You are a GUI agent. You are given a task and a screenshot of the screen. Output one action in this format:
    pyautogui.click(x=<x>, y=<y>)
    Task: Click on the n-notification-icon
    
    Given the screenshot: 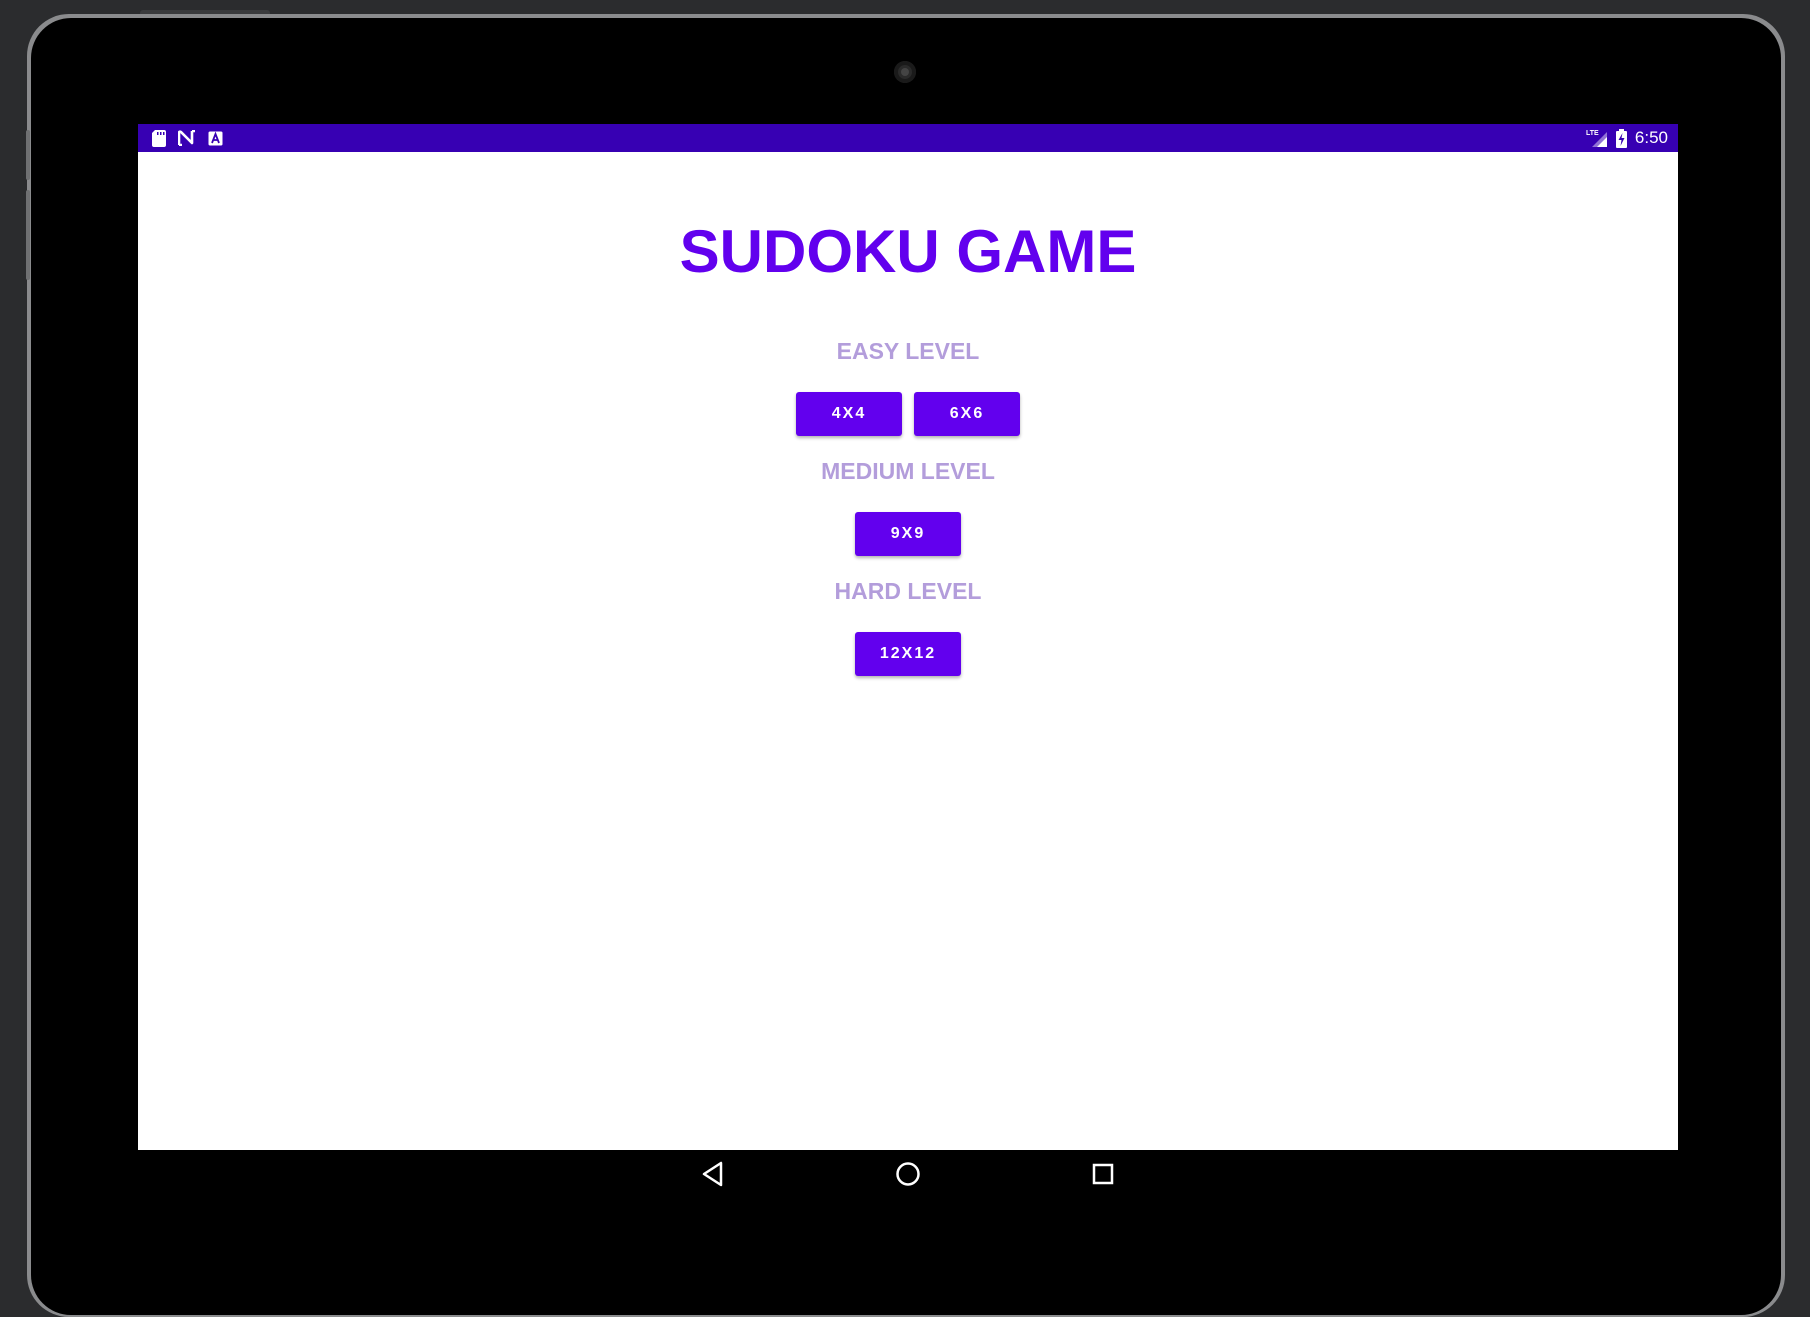 What is the action you would take?
    pyautogui.click(x=187, y=138)
    